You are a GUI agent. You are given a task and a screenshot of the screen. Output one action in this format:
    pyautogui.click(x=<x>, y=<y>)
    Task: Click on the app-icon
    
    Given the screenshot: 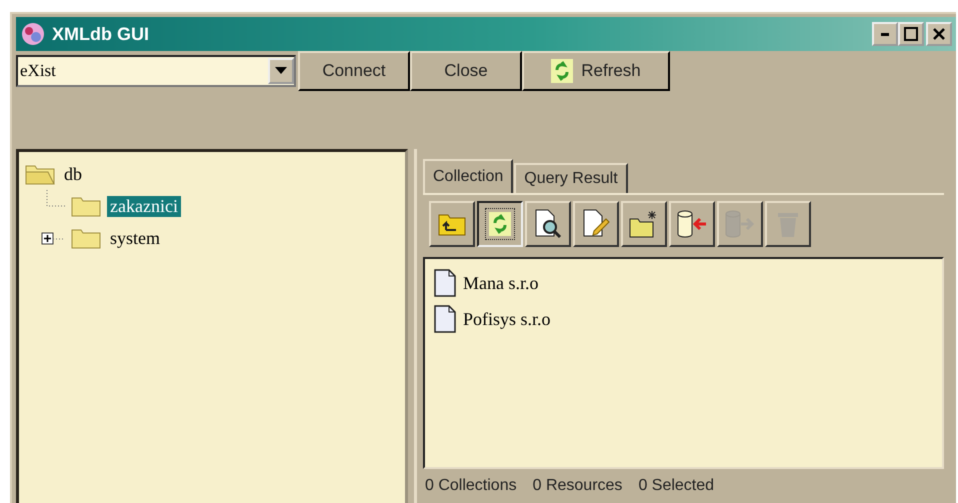 What is the action you would take?
    pyautogui.click(x=33, y=34)
    